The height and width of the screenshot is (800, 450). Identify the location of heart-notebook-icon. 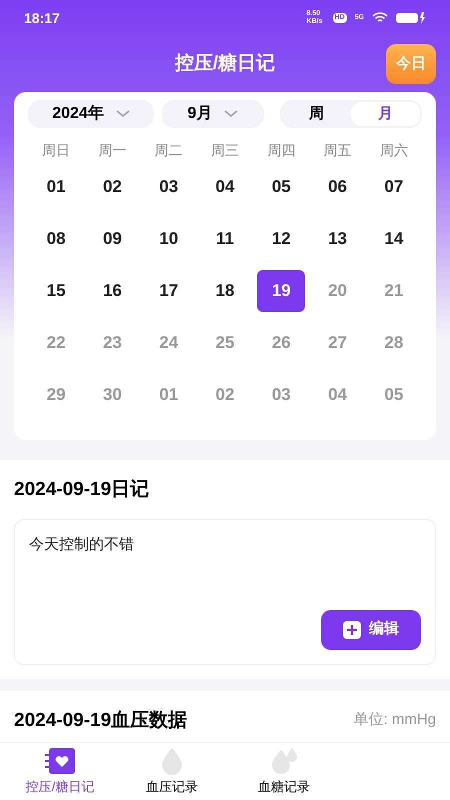
(60, 760).